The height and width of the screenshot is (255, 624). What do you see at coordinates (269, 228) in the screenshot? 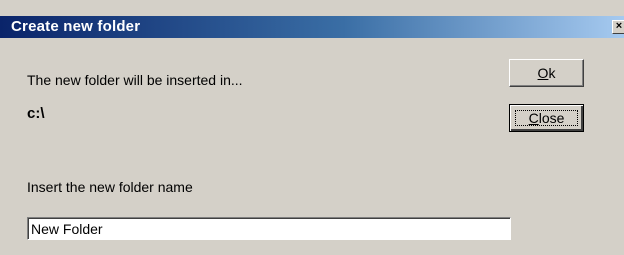
I see `folder-name-input` at bounding box center [269, 228].